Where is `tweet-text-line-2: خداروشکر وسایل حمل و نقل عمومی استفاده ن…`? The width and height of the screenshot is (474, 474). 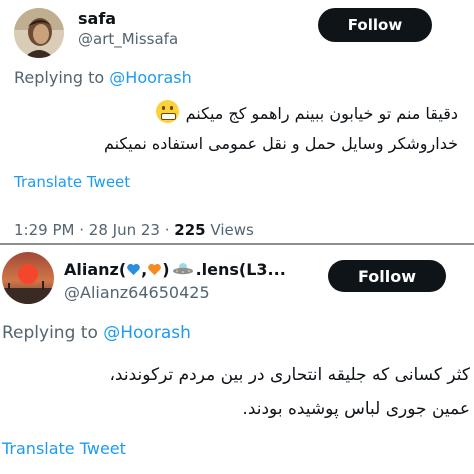
tweet-text-line-2: خداروشکر وسایل حمل و نقل عمومی استفاده ن… is located at coordinates (280, 143).